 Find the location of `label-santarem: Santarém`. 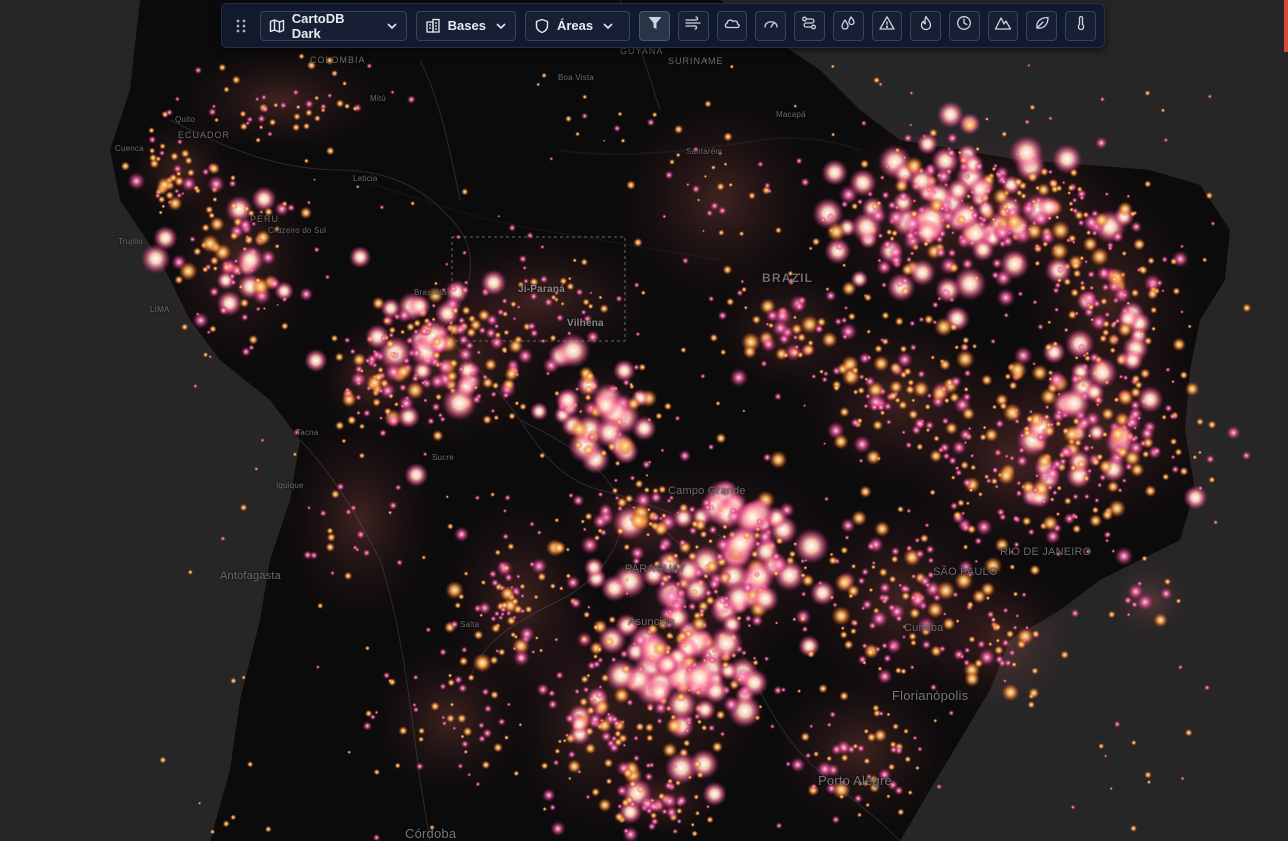

label-santarem: Santarém is located at coordinates (704, 151).